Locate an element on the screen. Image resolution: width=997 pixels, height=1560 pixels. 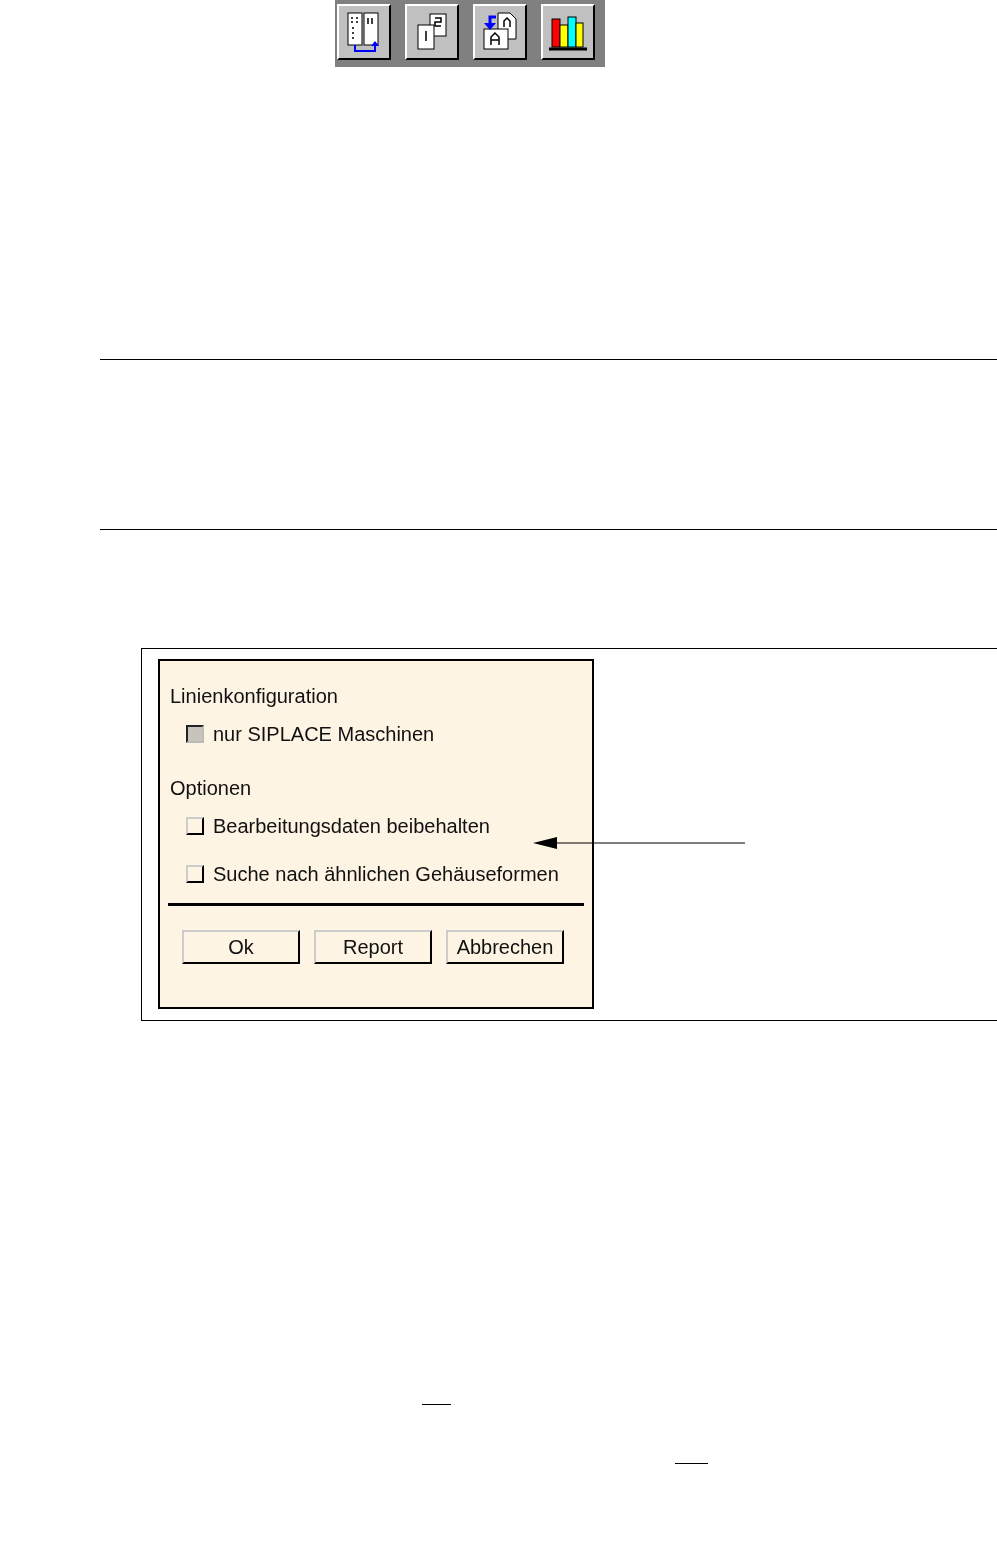
section-heading: Linienkonfiguration is located at coordinates (254, 696).